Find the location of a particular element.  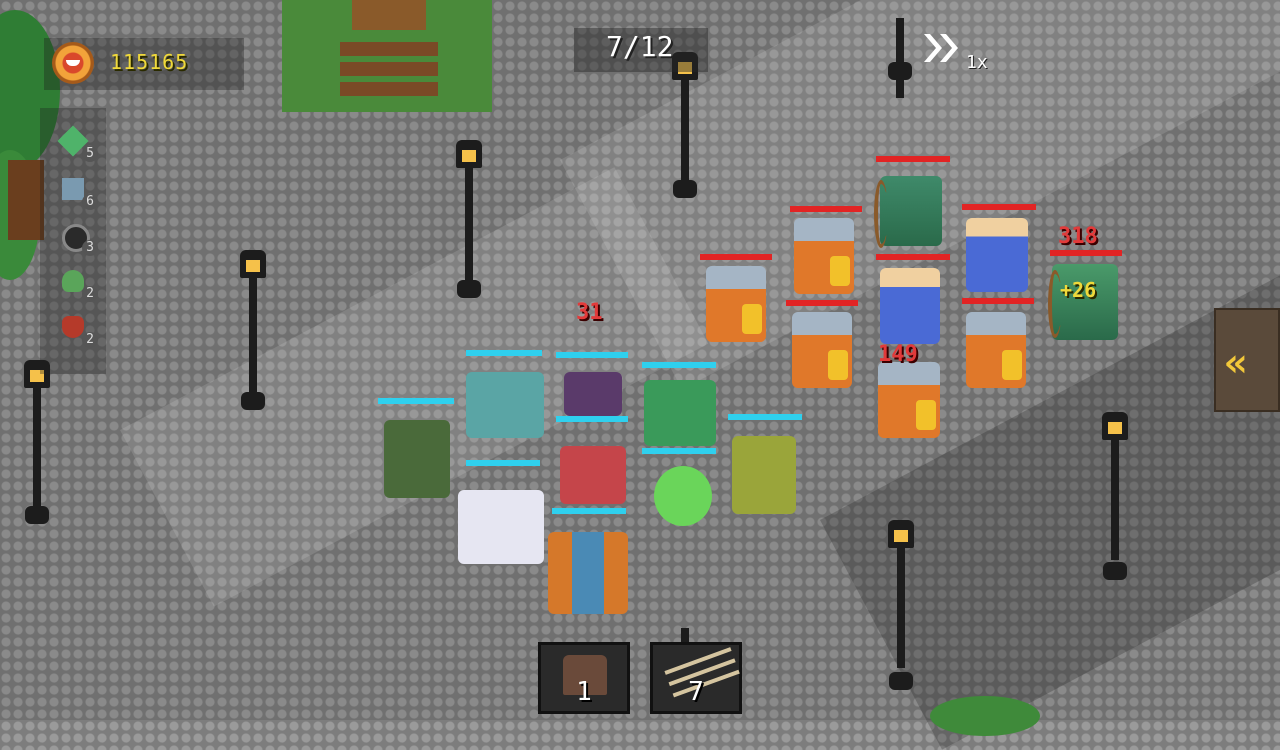

ally-slime is located at coordinates (683, 496).